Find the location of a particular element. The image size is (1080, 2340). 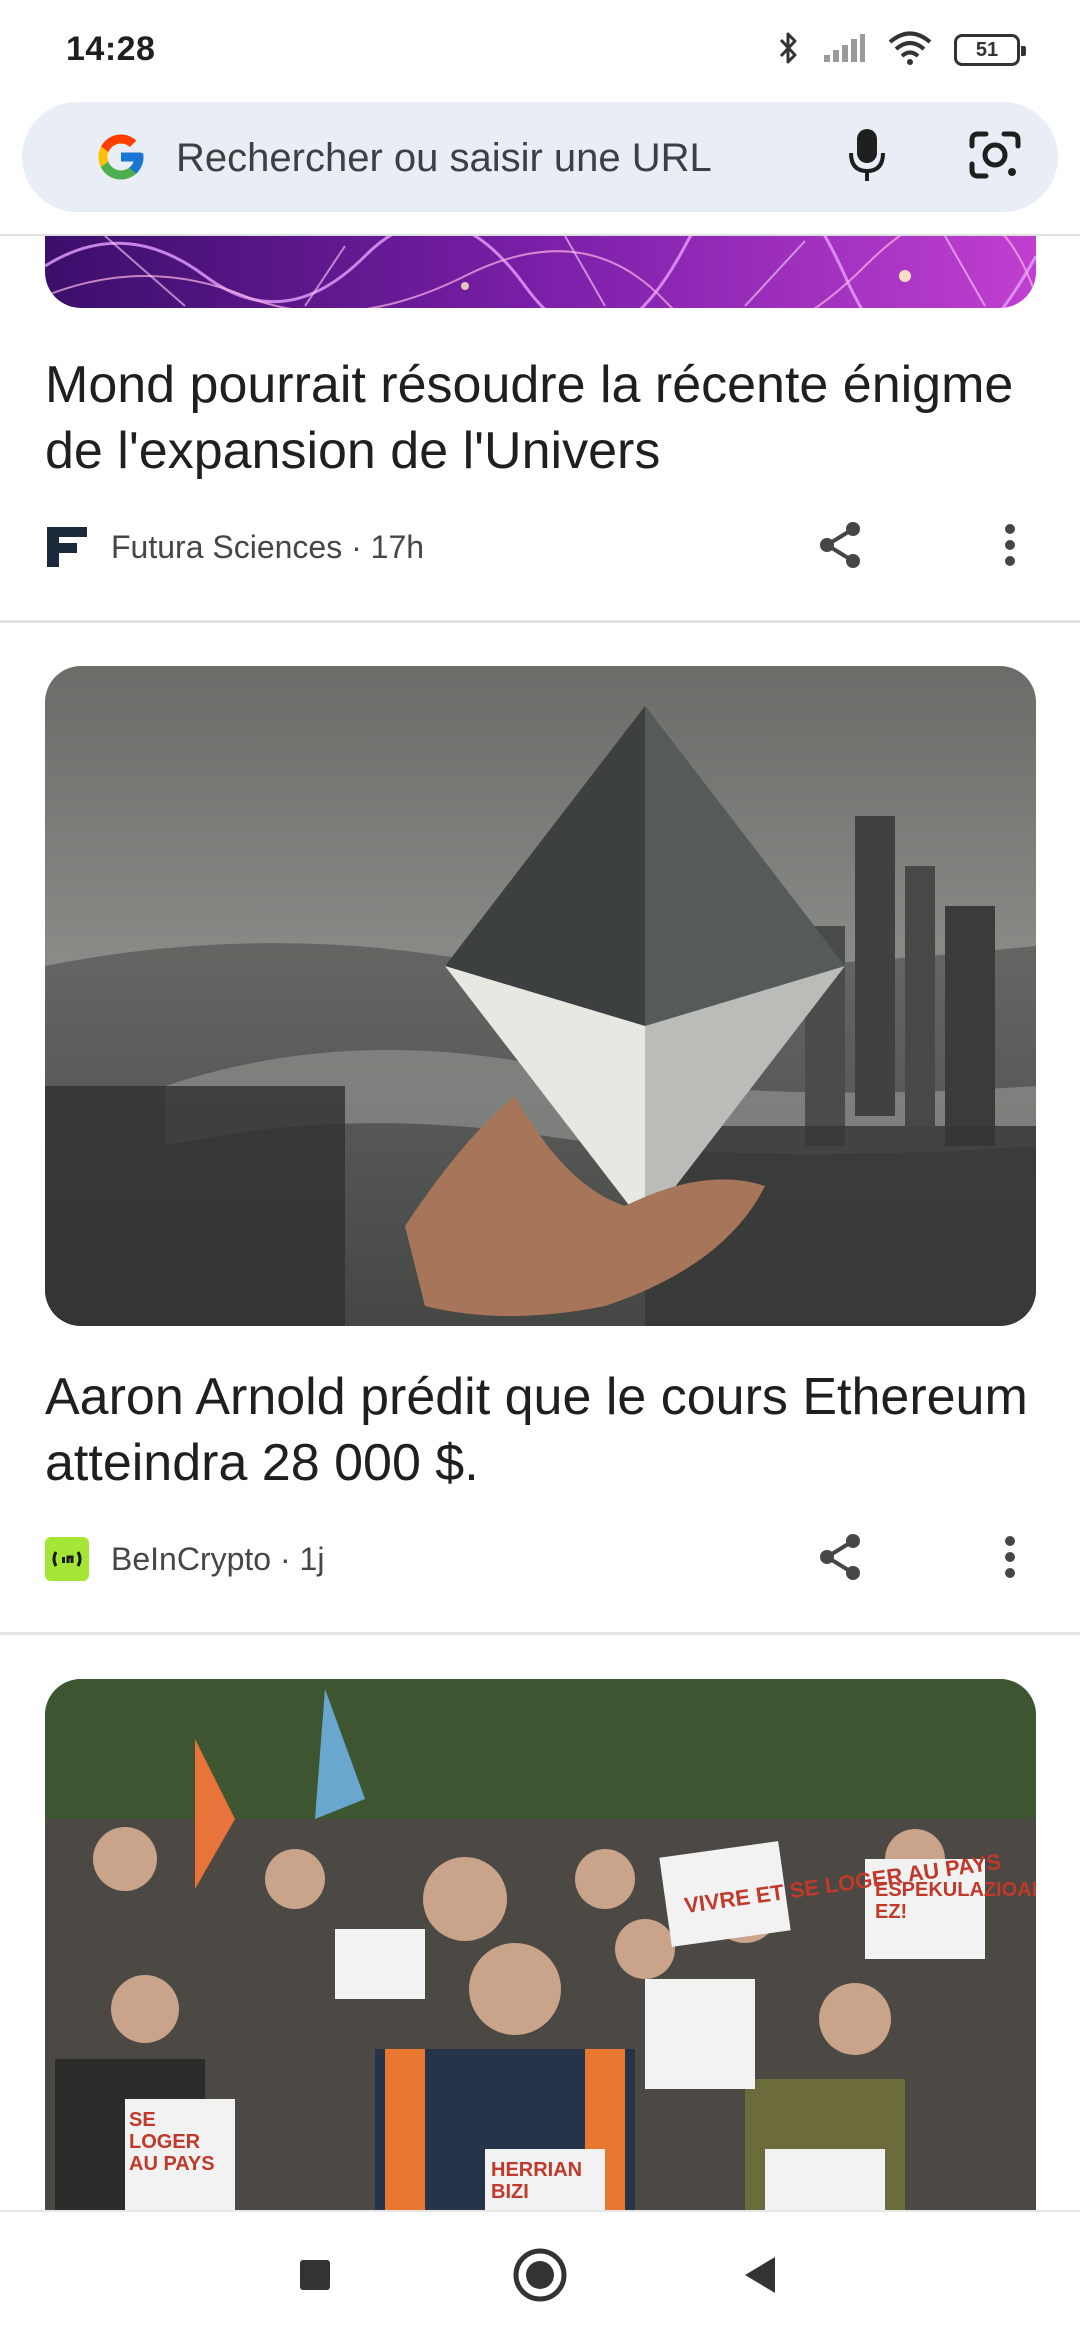

search-bar: Rechercher ou saisir une URL is located at coordinates (540, 157).